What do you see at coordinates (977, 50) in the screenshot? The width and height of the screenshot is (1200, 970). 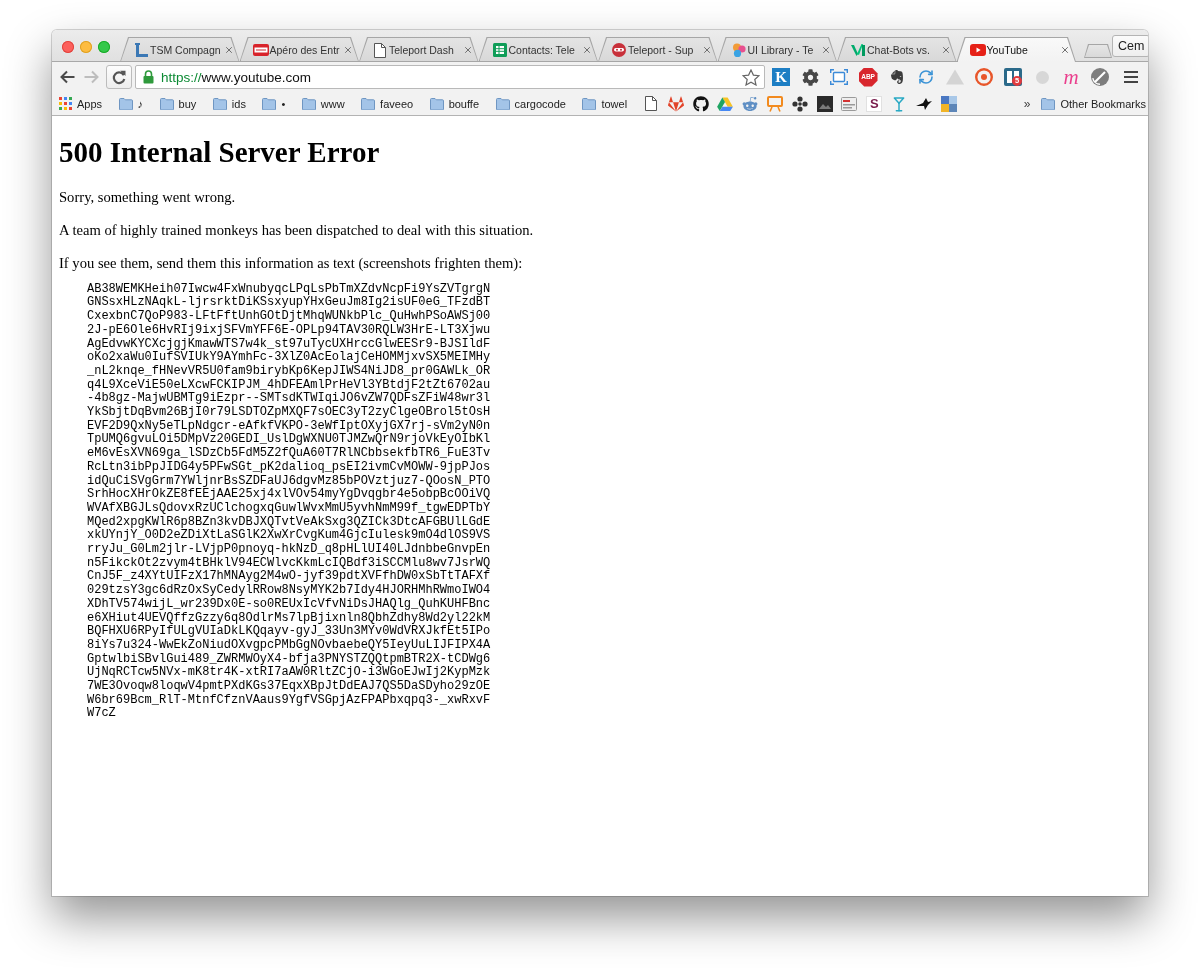 I see `play-icon` at bounding box center [977, 50].